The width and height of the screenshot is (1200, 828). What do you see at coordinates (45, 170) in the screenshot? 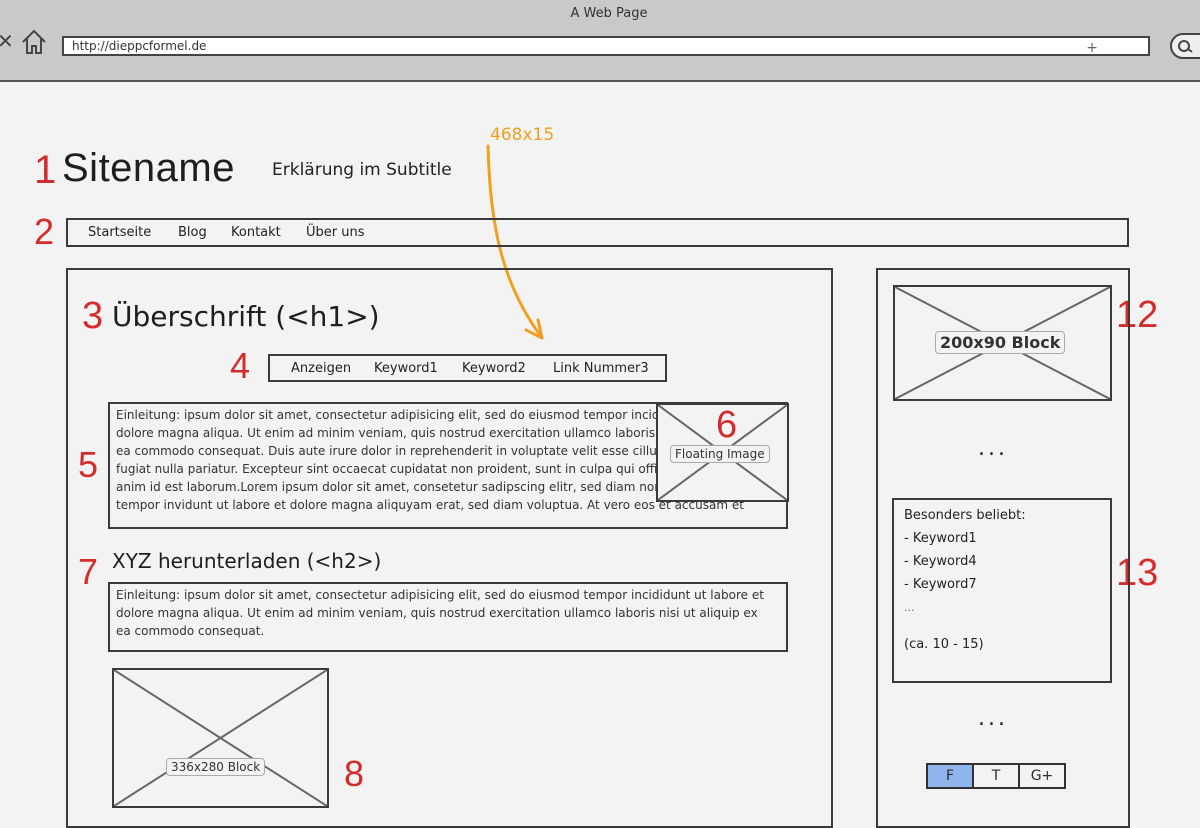
I see `annotation-number-1: 1` at bounding box center [45, 170].